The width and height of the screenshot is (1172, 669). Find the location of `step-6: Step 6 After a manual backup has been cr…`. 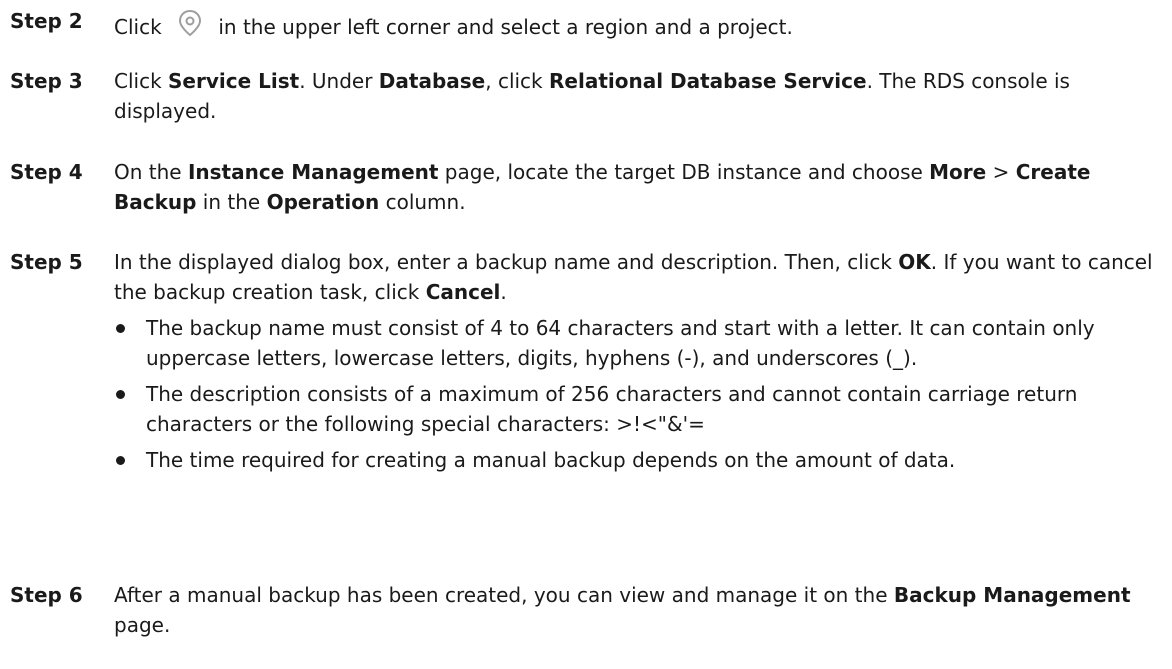

step-6: Step 6 After a manual backup has been cr… is located at coordinates (585, 610).